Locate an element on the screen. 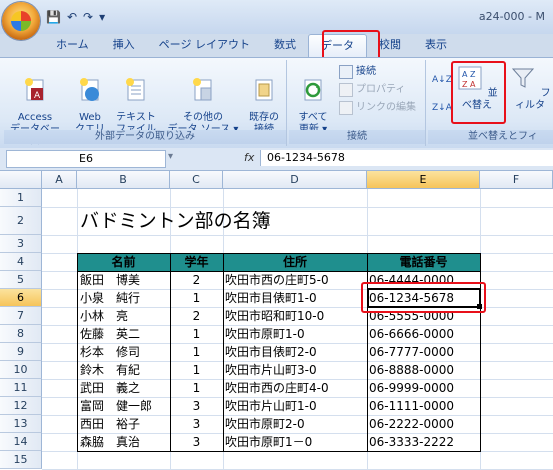 This screenshot has width=553, height=470. tab-formulas: 数式 is located at coordinates (285, 45).